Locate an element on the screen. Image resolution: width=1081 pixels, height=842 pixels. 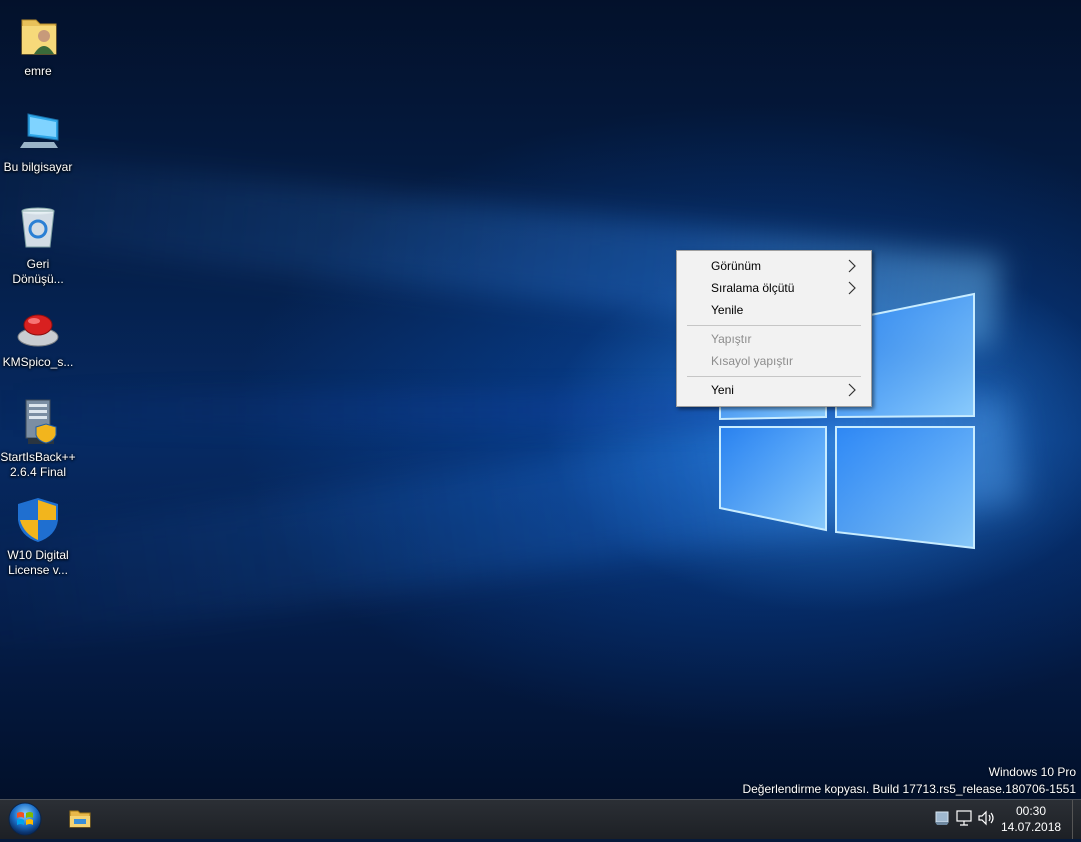
desktop-icon-startisback: StartIsBack++ 2.6.4 Final is located at coordinates (38, 439).